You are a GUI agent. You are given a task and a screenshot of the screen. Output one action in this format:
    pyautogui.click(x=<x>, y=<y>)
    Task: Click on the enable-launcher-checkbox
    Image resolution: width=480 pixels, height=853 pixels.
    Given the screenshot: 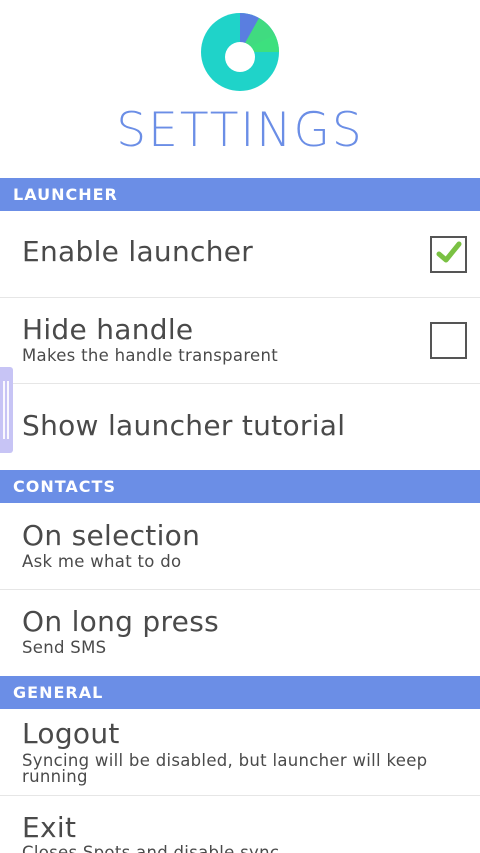 What is the action you would take?
    pyautogui.click(x=448, y=254)
    